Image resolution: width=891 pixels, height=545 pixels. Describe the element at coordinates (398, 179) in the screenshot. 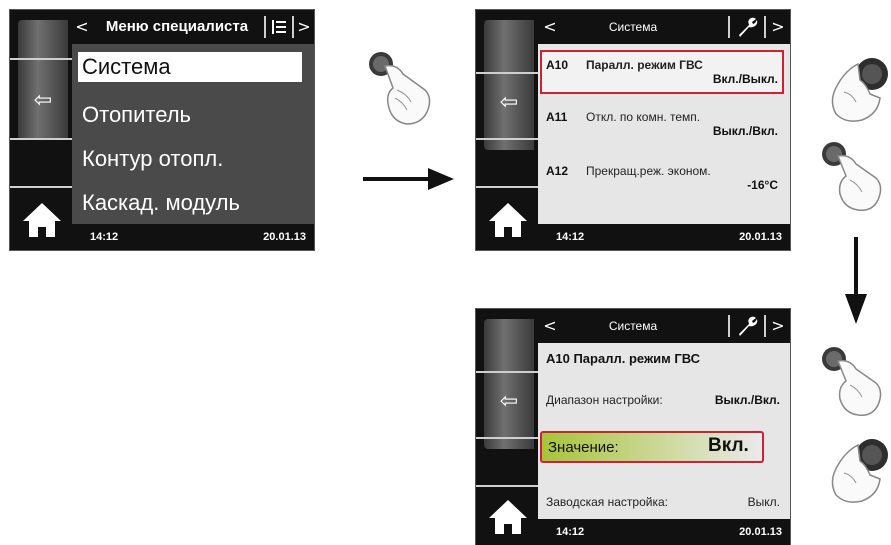

I see `arrow-right-icon` at that location.